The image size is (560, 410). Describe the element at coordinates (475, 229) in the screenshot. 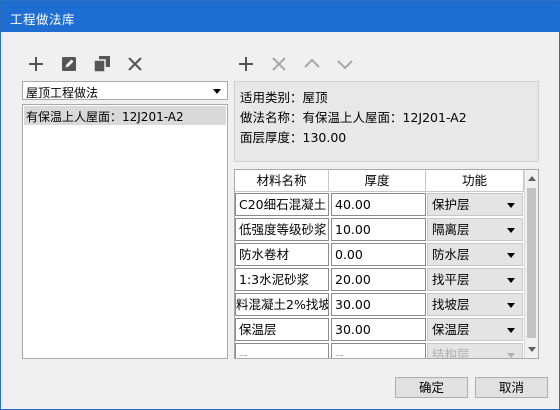

I see `function-select: 隔离层` at that location.